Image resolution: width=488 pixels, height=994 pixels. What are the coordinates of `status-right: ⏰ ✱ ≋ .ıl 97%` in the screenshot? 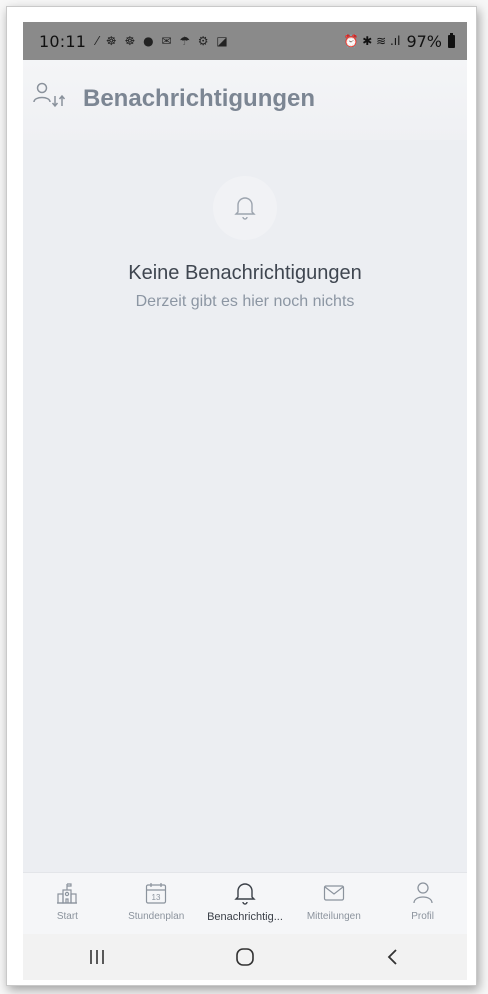 It's located at (399, 41).